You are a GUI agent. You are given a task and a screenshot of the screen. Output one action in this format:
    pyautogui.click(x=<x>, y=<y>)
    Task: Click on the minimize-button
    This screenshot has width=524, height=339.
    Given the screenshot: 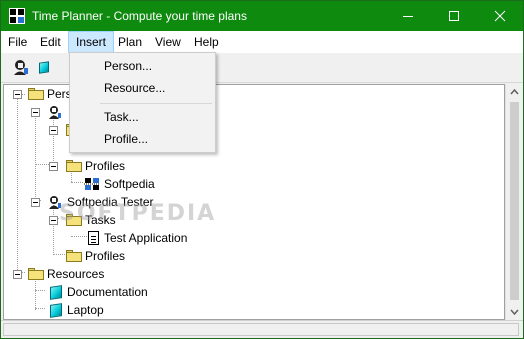 What is the action you would take?
    pyautogui.click(x=408, y=16)
    